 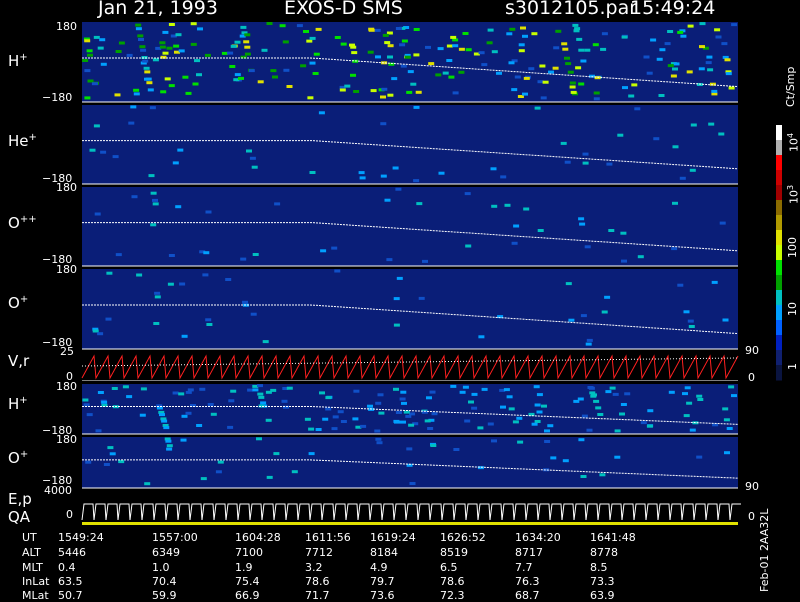 What do you see at coordinates (410, 462) in the screenshot?
I see `panel-background` at bounding box center [410, 462].